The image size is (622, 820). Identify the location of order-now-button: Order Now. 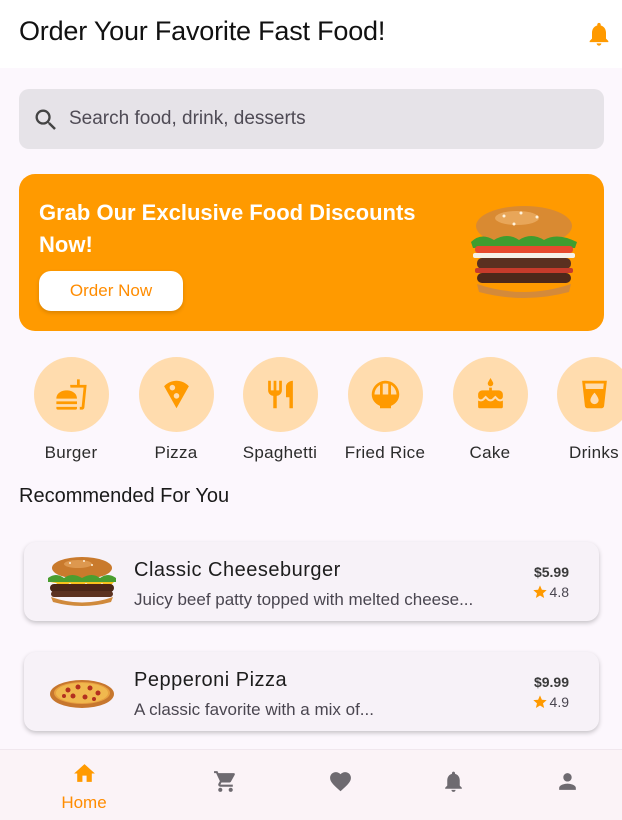
(111, 291).